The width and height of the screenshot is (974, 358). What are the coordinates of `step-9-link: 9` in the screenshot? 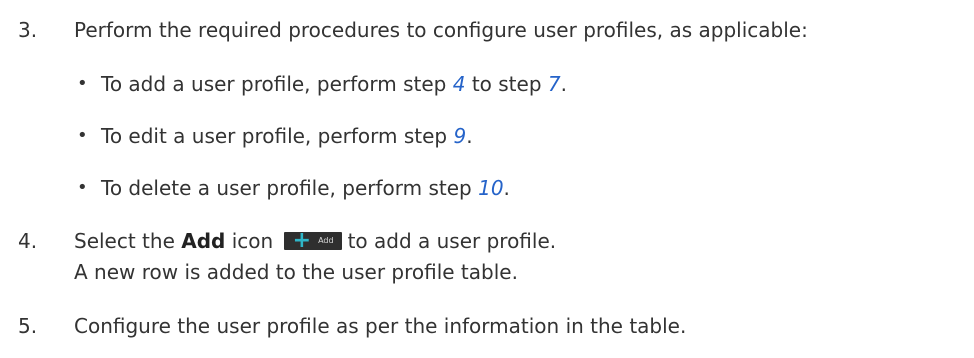 It's located at (459, 136).